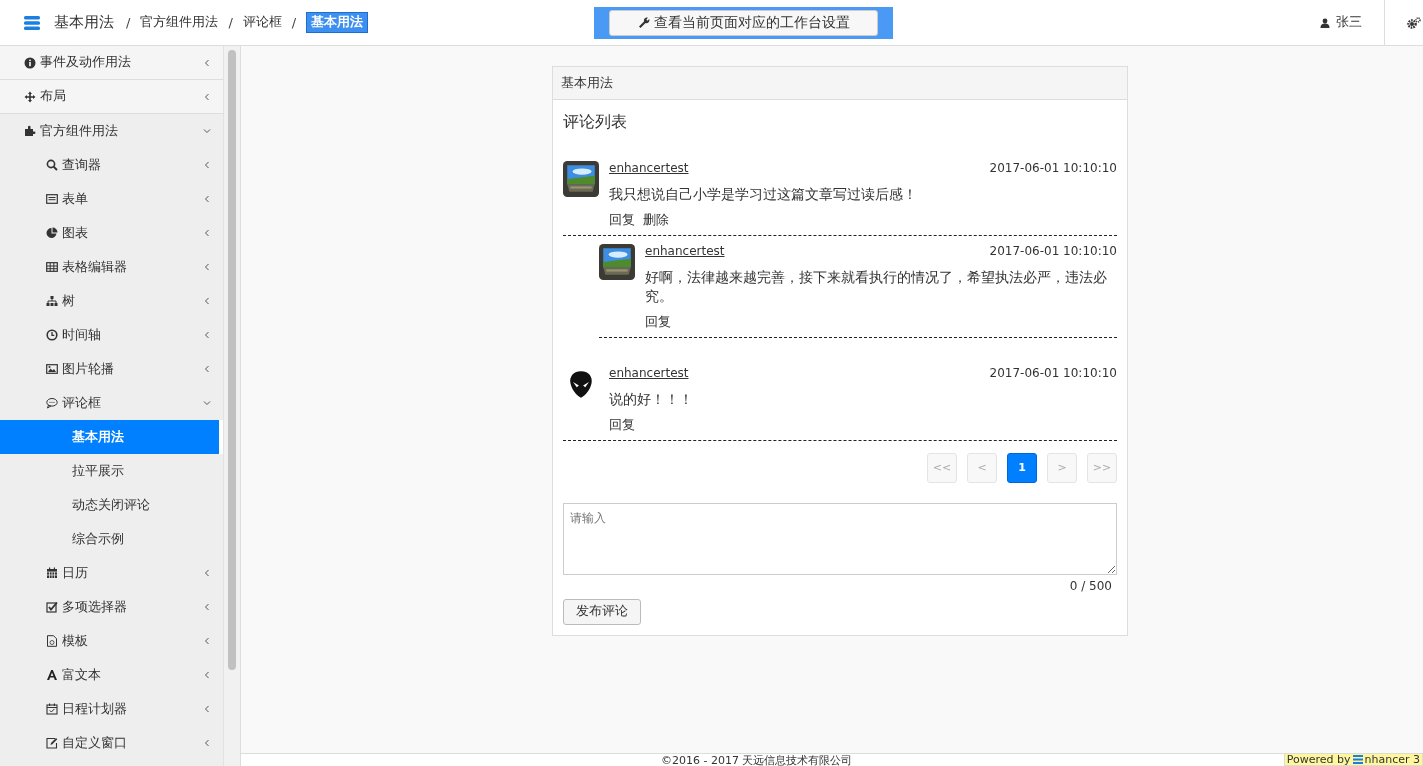 Image resolution: width=1423 pixels, height=766 pixels. I want to click on pie-icon, so click(52, 233).